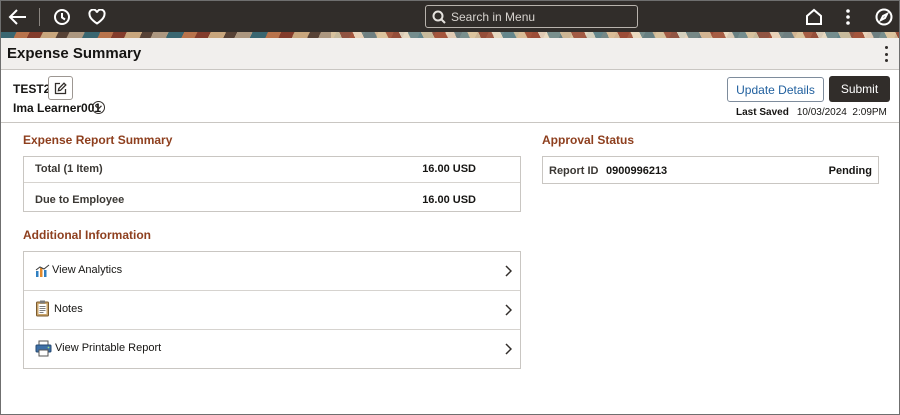 This screenshot has width=900, height=415. Describe the element at coordinates (439, 17) in the screenshot. I see `search-icon` at that location.